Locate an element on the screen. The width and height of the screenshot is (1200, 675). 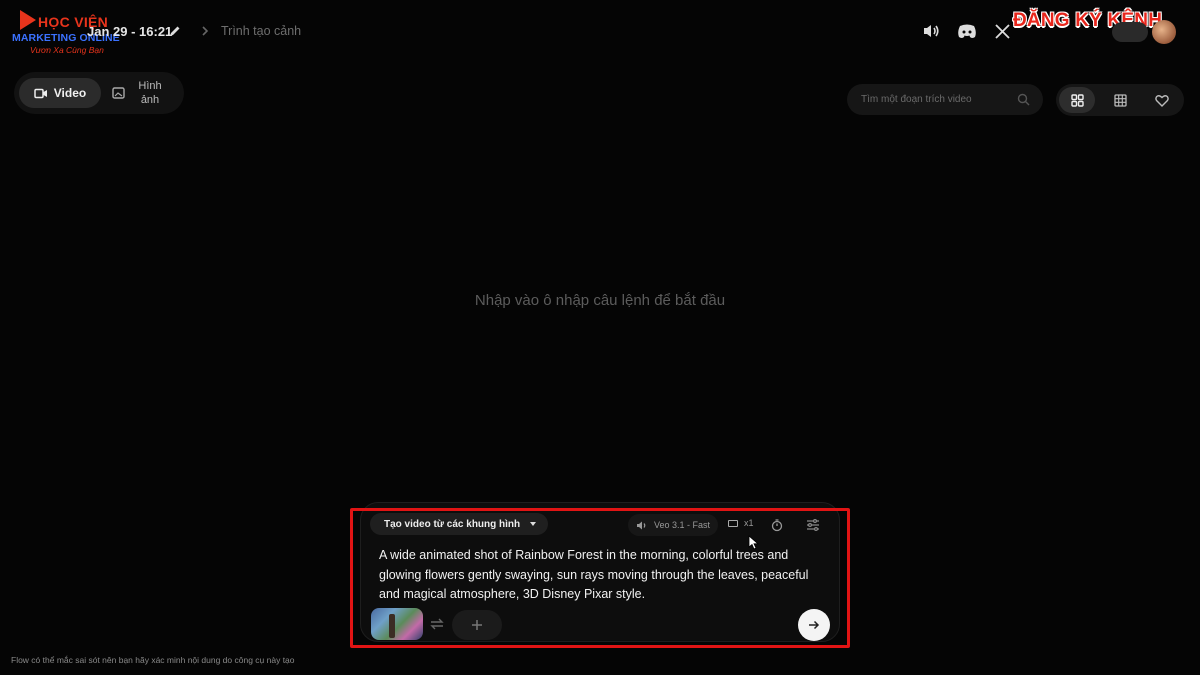
grid-large-icon is located at coordinates (1077, 100).